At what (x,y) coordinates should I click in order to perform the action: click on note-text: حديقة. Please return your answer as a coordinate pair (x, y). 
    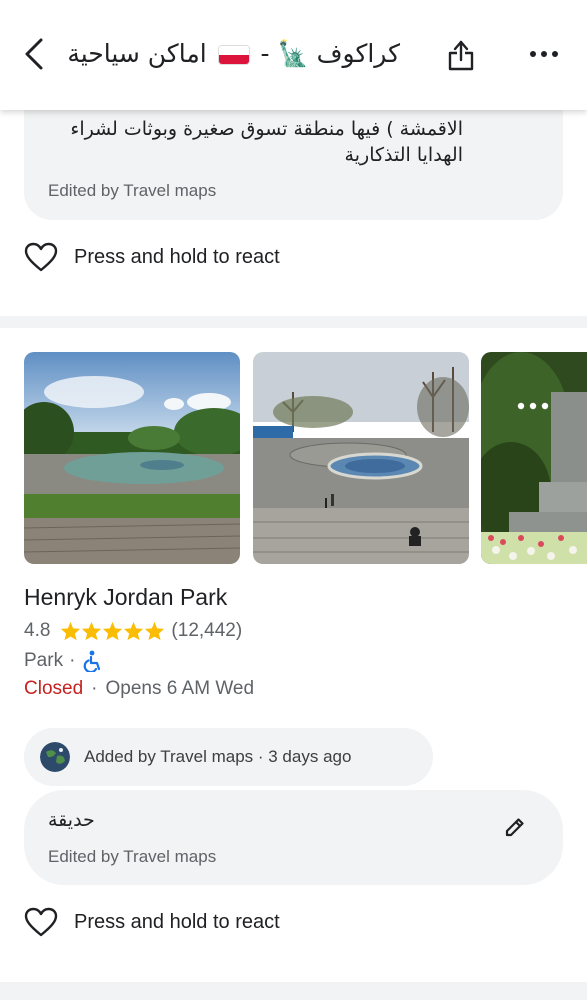
    Looking at the image, I should click on (71, 820).